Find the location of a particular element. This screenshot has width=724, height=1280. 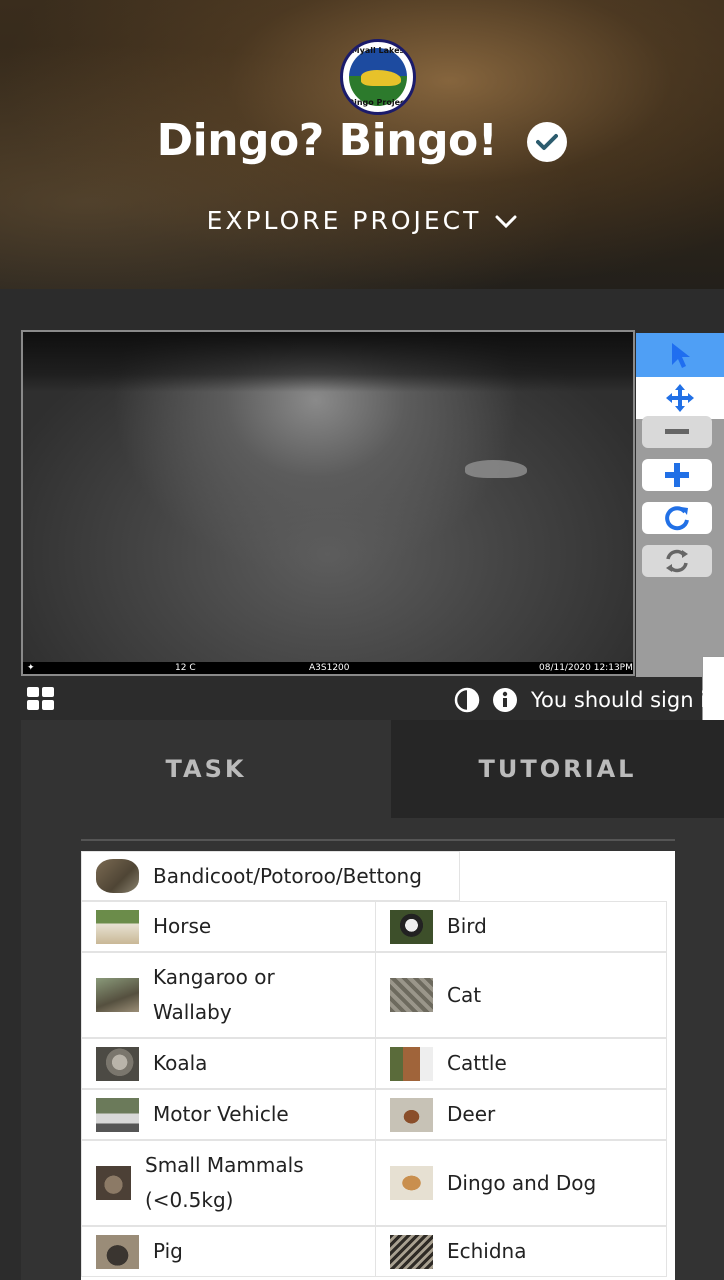

cursor-pointer-icon is located at coordinates (681, 355).